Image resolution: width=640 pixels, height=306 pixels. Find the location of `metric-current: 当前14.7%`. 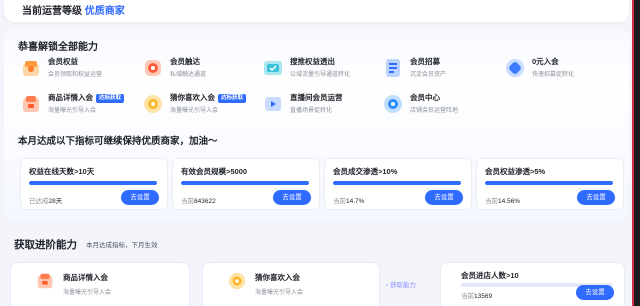

metric-current: 当前14.7% is located at coordinates (349, 201).